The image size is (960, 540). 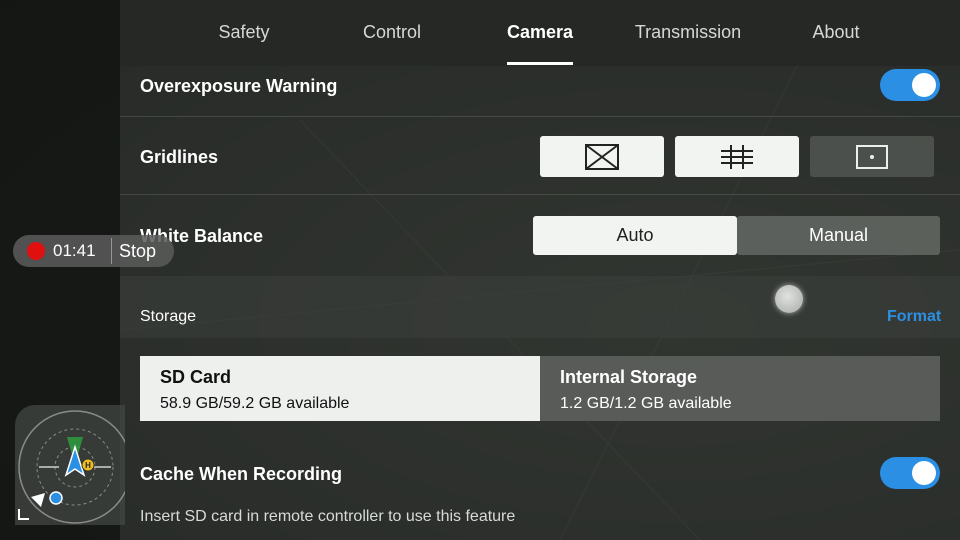 What do you see at coordinates (239, 86) in the screenshot?
I see `overexposure-warning-label: Overexposure Warning` at bounding box center [239, 86].